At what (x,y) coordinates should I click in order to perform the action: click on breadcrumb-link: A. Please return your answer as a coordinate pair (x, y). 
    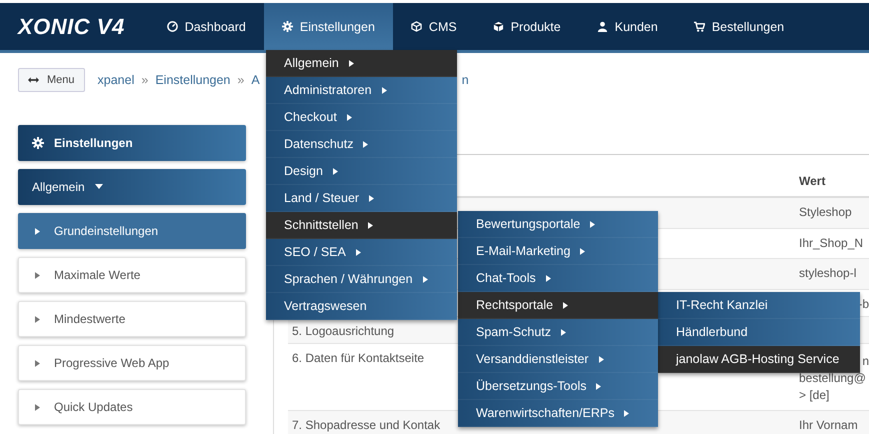
    Looking at the image, I should click on (255, 80).